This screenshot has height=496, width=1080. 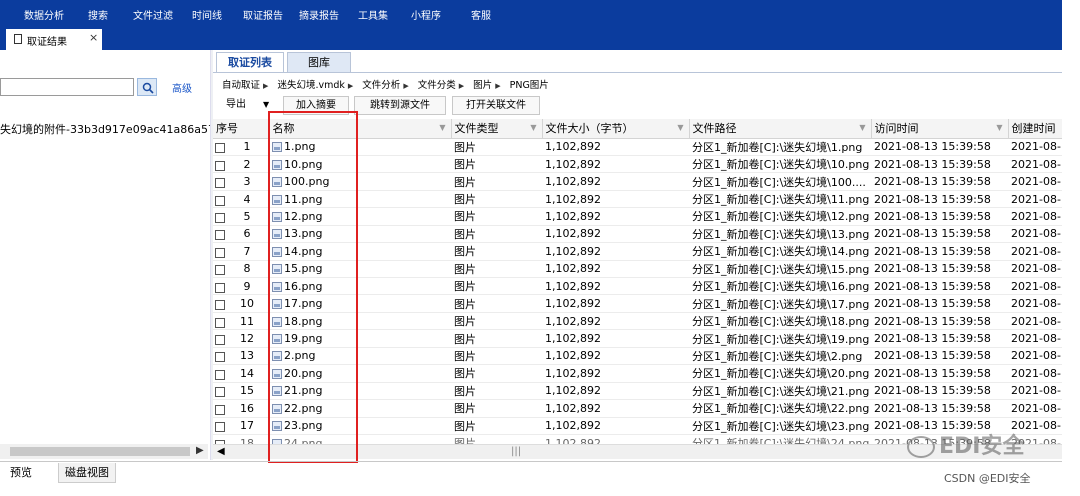 What do you see at coordinates (147, 87) in the screenshot?
I see `search-button` at bounding box center [147, 87].